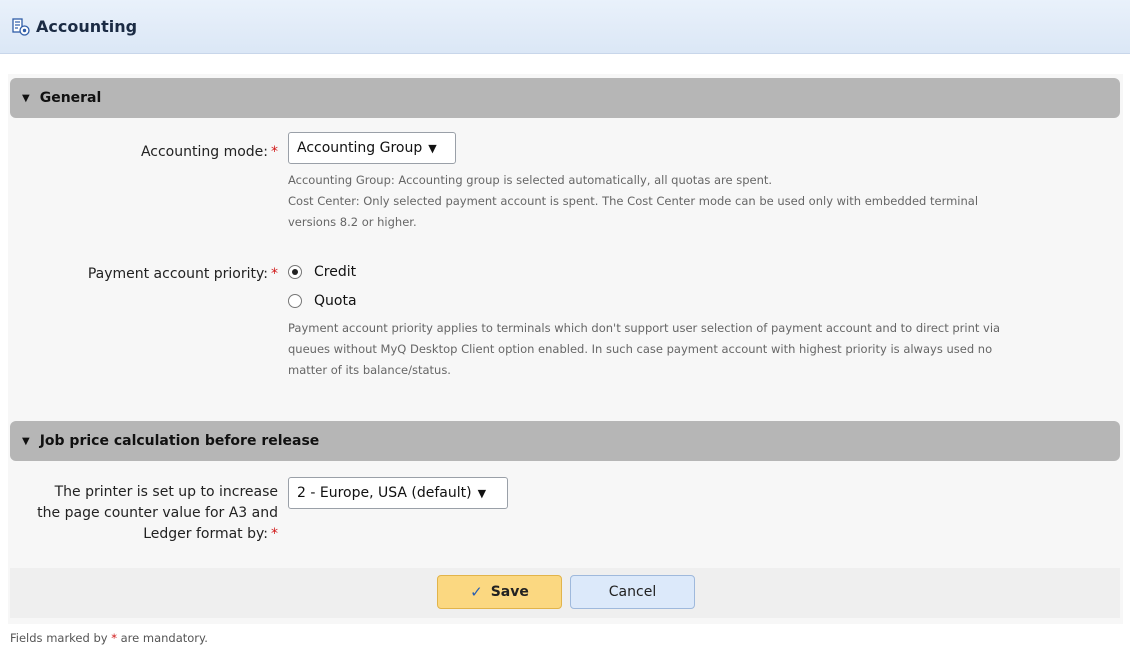 Image resolution: width=1130 pixels, height=653 pixels. I want to click on radio-label: Quota, so click(335, 301).